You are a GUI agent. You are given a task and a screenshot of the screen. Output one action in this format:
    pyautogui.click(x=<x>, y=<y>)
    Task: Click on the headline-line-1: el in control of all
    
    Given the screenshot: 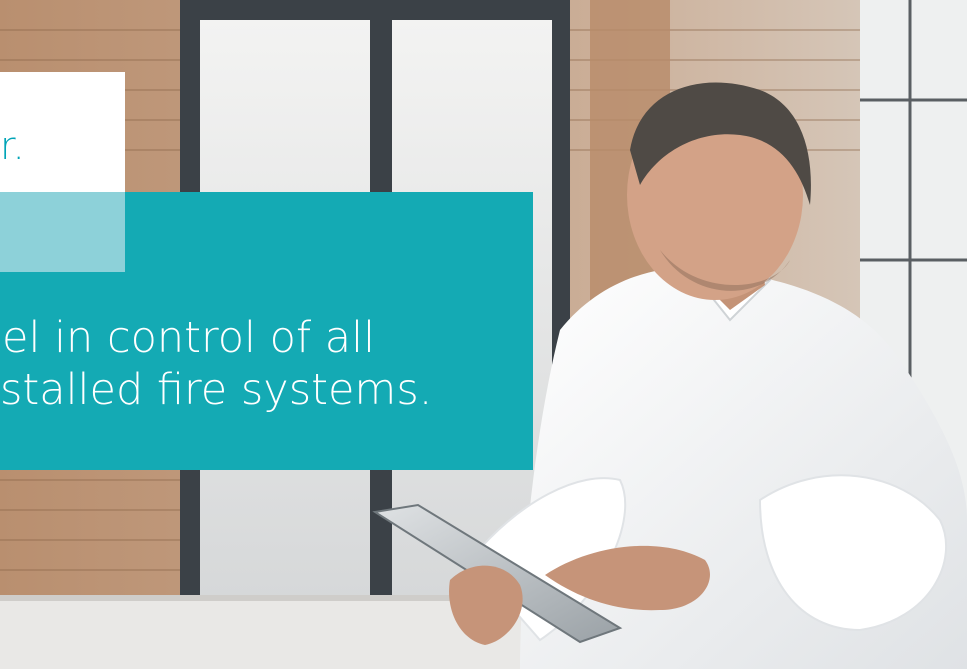 What is the action you would take?
    pyautogui.click(x=189, y=338)
    